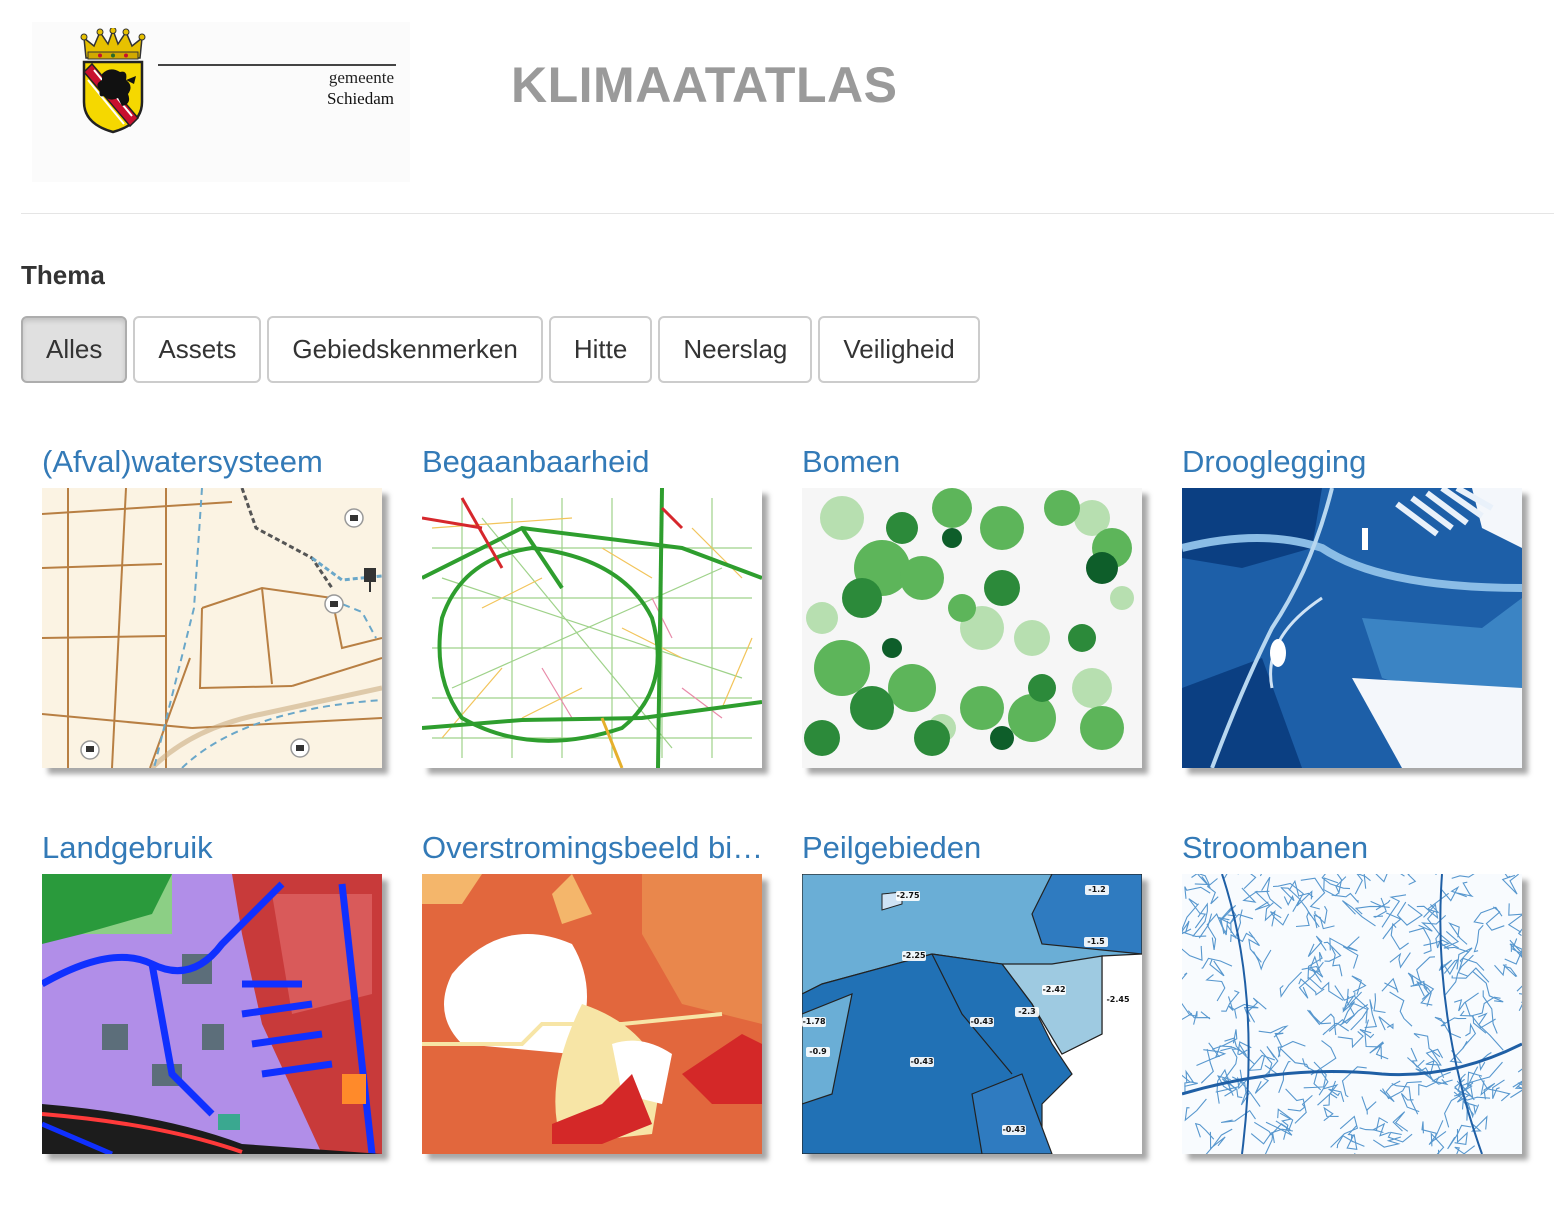 This screenshot has width=1554, height=1206. I want to click on schiedam-crest-icon, so click(113, 81).